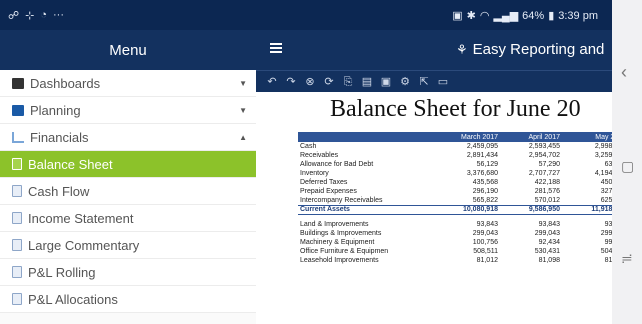  What do you see at coordinates (128, 110) in the screenshot?
I see `menu-item-planning: Planning ▼` at bounding box center [128, 110].